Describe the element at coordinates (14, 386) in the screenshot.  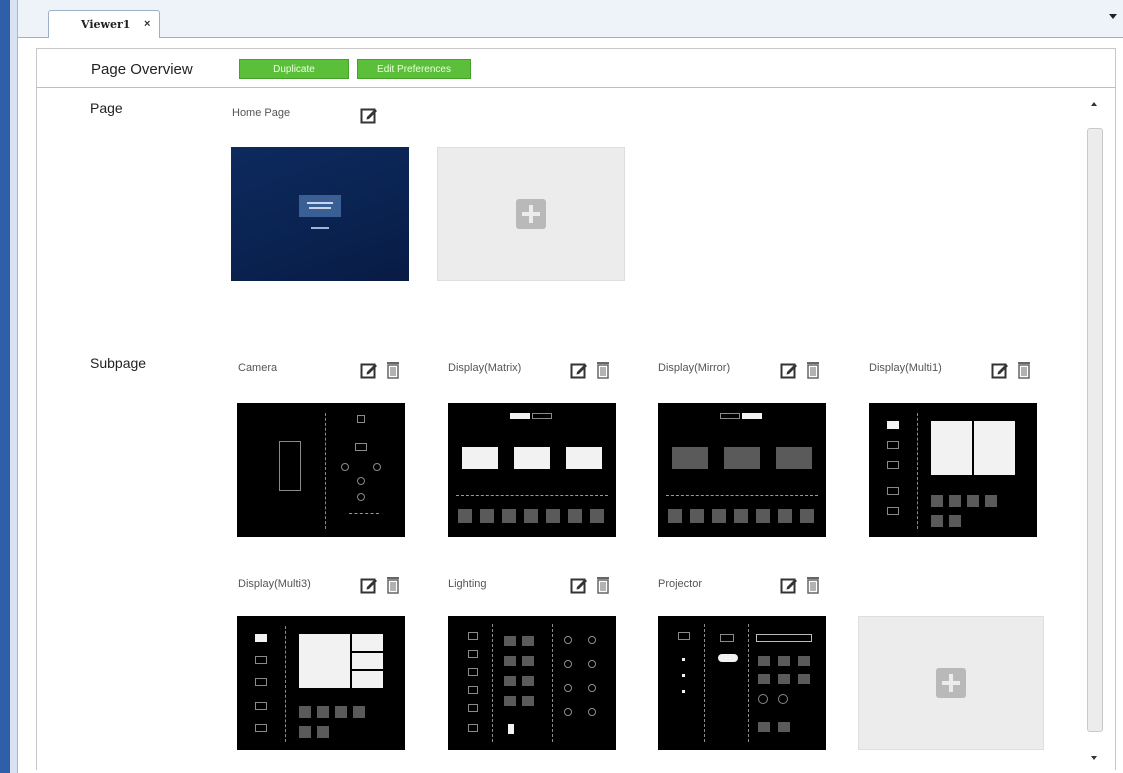
I see `left-dock-splitter` at that location.